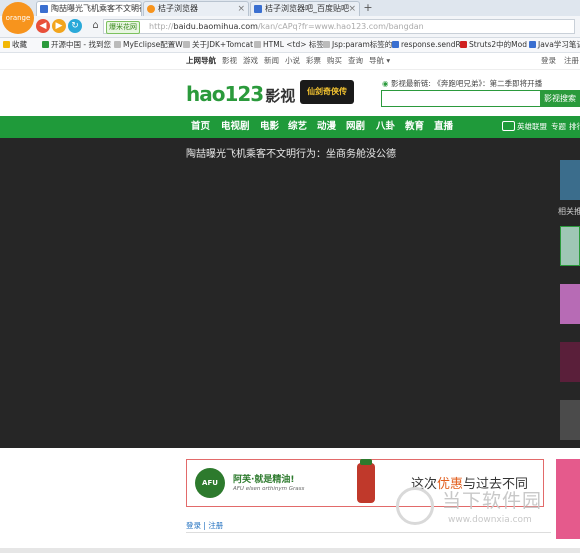 The image size is (580, 553). I want to click on tab-label: 陶喆曝光飞机乘客不文明行为, so click(96, 8).